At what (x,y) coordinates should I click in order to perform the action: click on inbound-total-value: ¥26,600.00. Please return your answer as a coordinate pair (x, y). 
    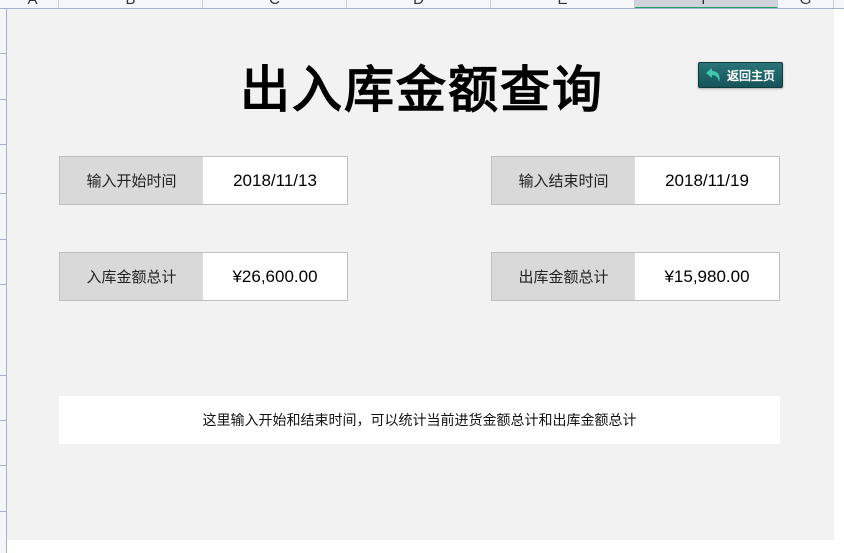
    Looking at the image, I should click on (275, 276).